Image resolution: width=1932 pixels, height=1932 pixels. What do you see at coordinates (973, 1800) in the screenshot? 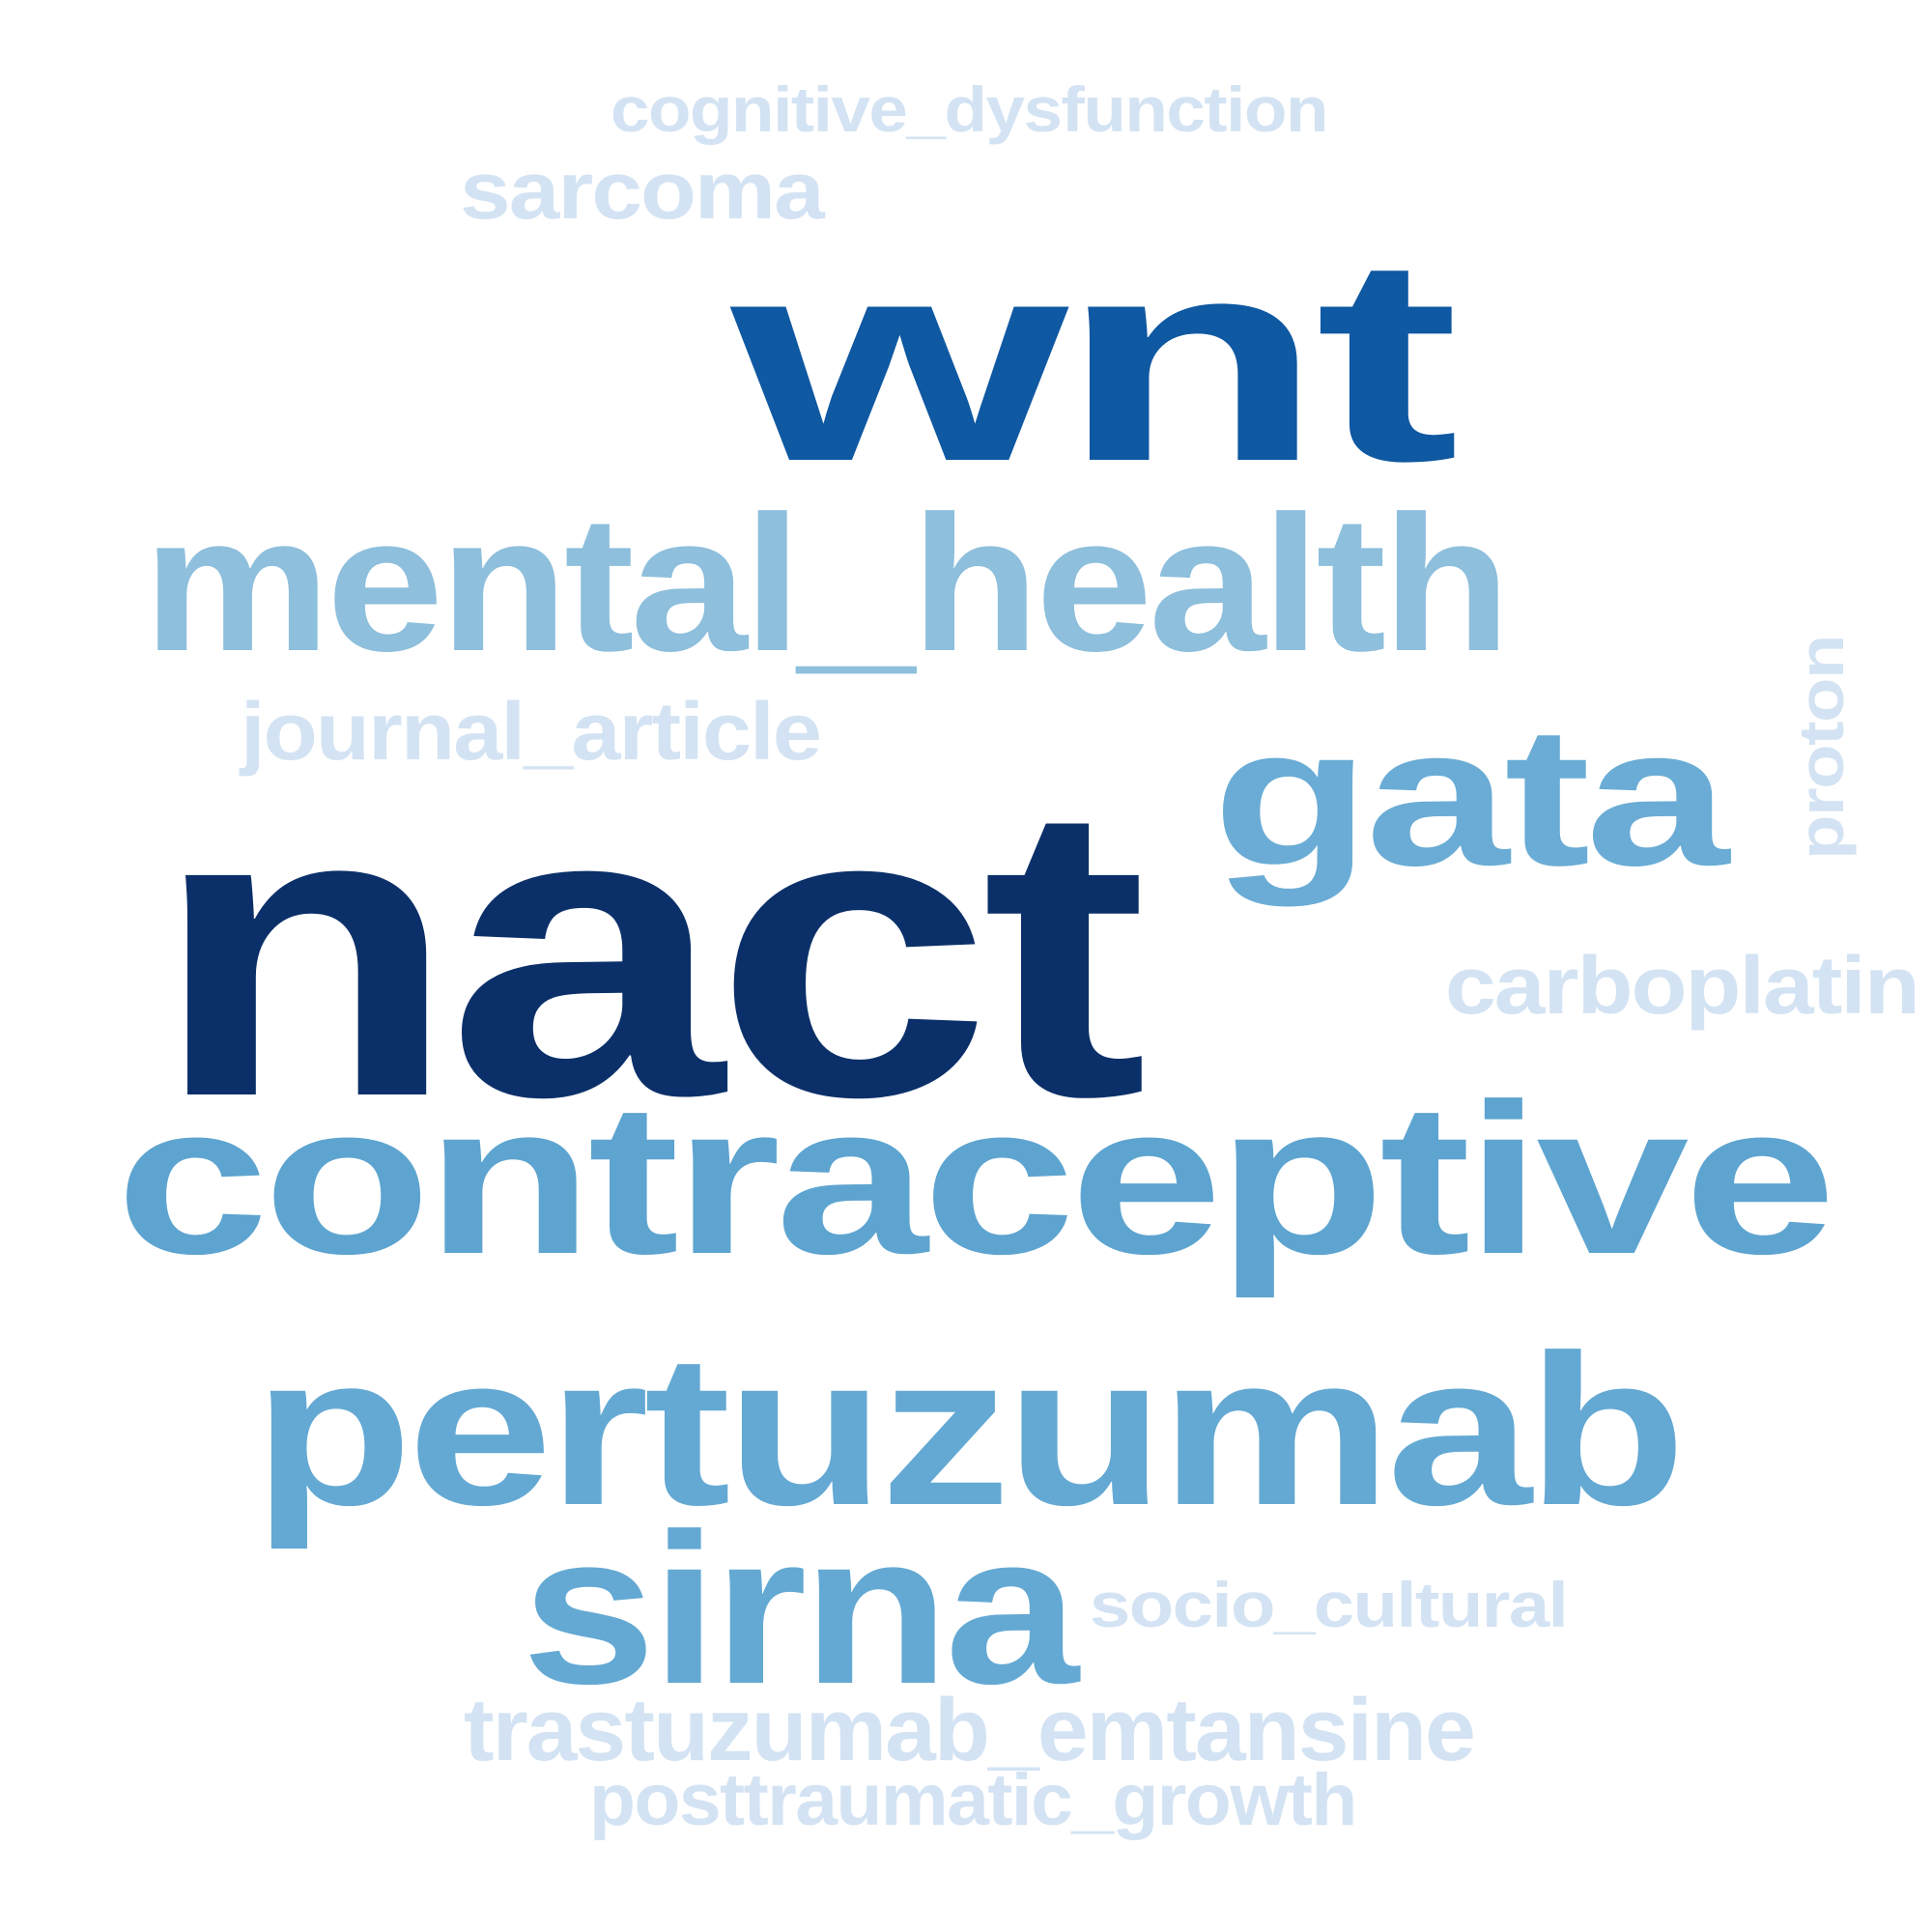
I see `word-posttraumatic-growth: posttraumatic_growth` at bounding box center [973, 1800].